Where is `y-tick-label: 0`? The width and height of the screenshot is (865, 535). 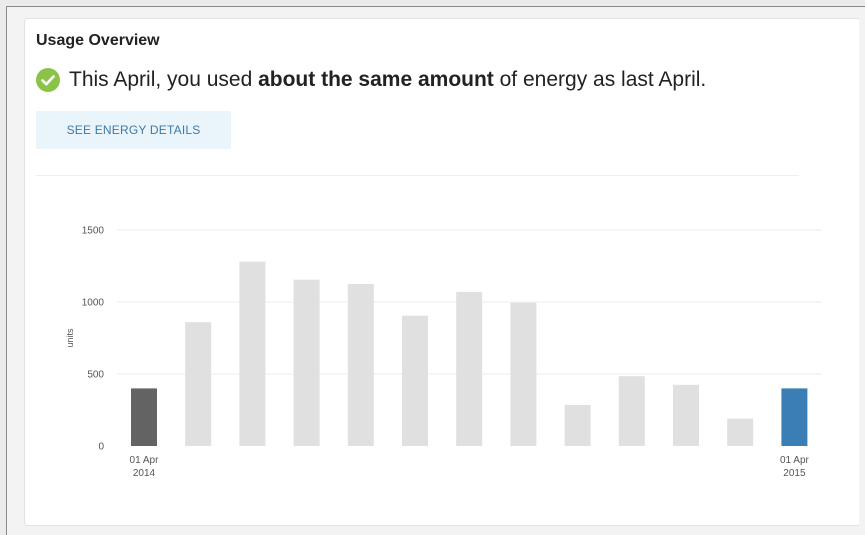
y-tick-label: 0 is located at coordinates (101, 447).